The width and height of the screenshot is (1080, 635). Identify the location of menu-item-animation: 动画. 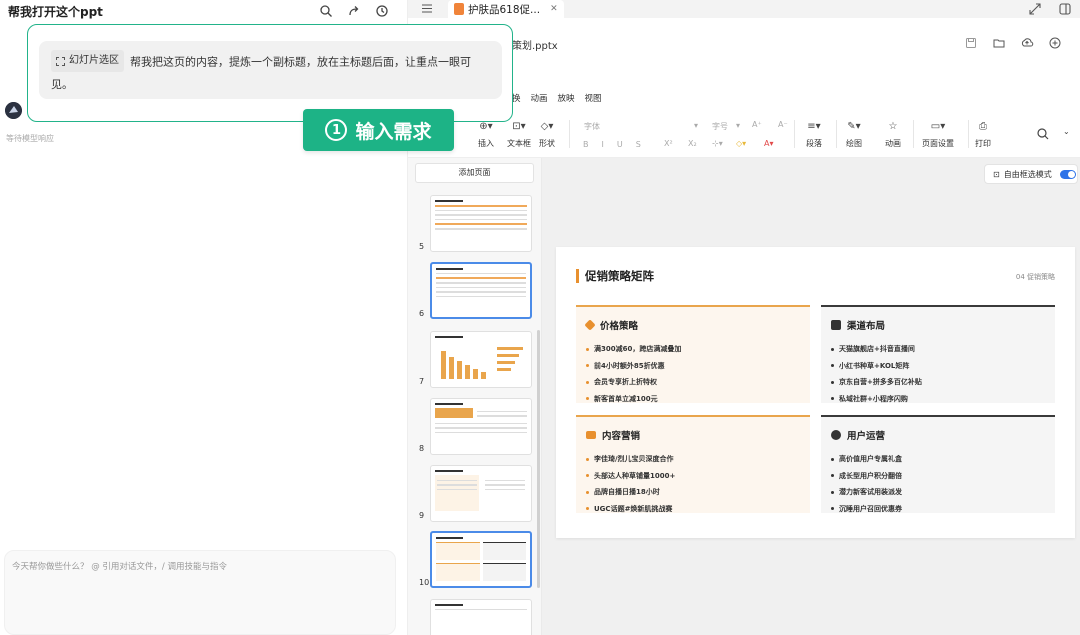
(539, 98).